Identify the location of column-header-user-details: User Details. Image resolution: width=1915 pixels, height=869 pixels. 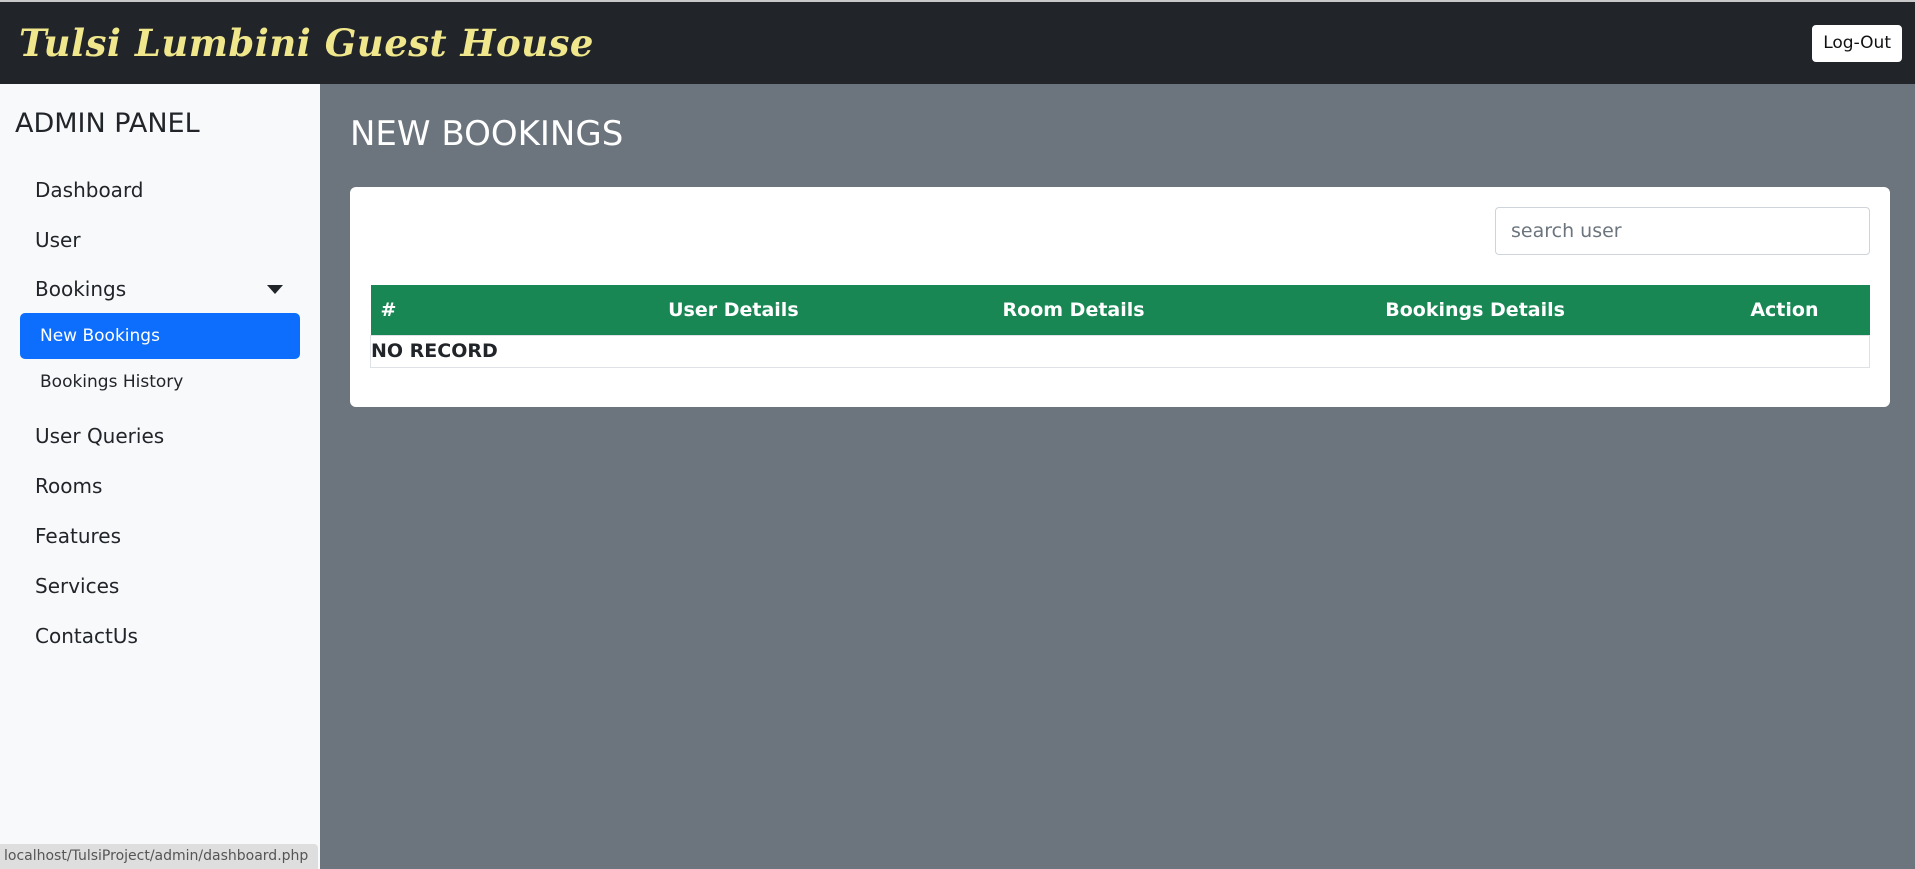
(733, 309).